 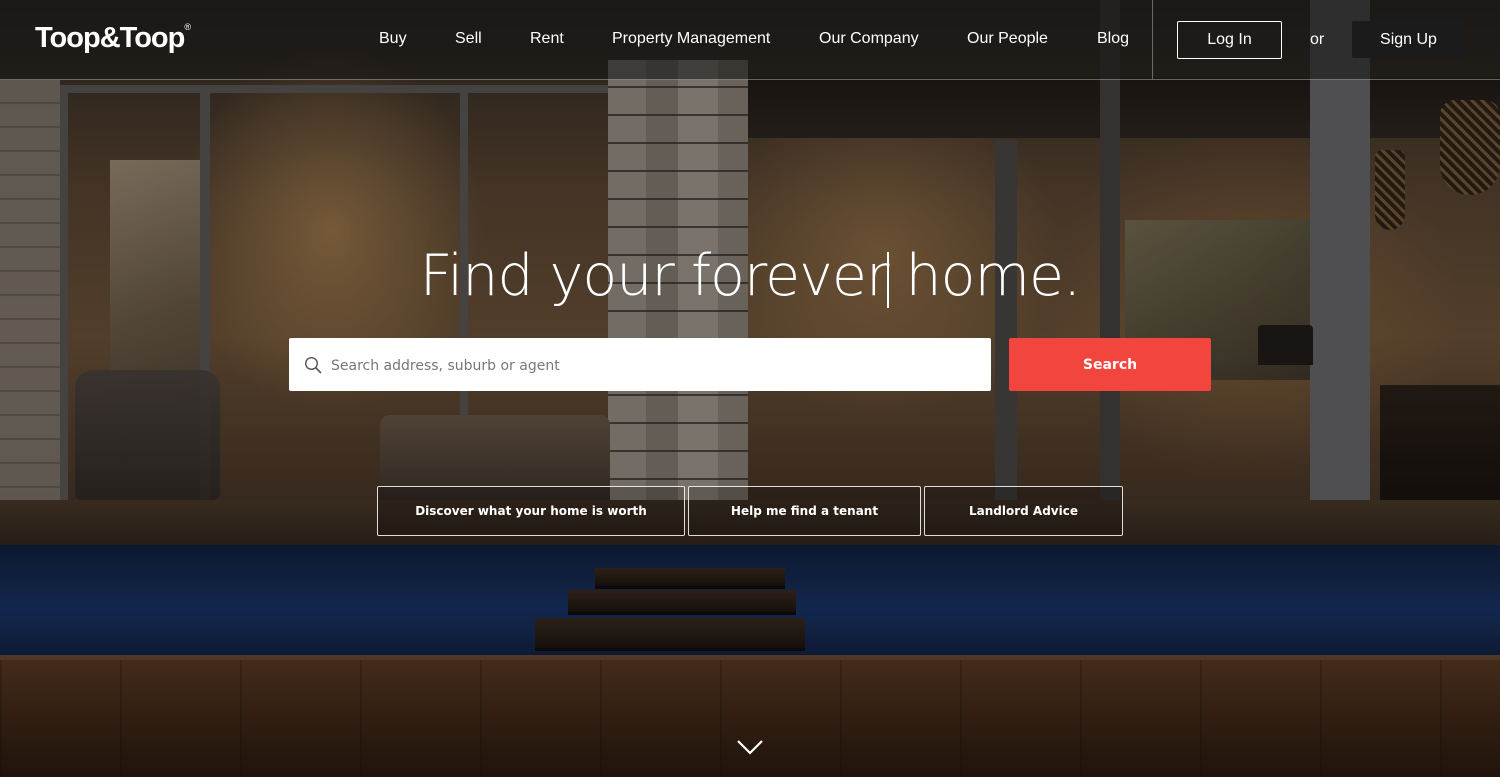 What do you see at coordinates (1229, 40) in the screenshot?
I see `login-button: Log In` at bounding box center [1229, 40].